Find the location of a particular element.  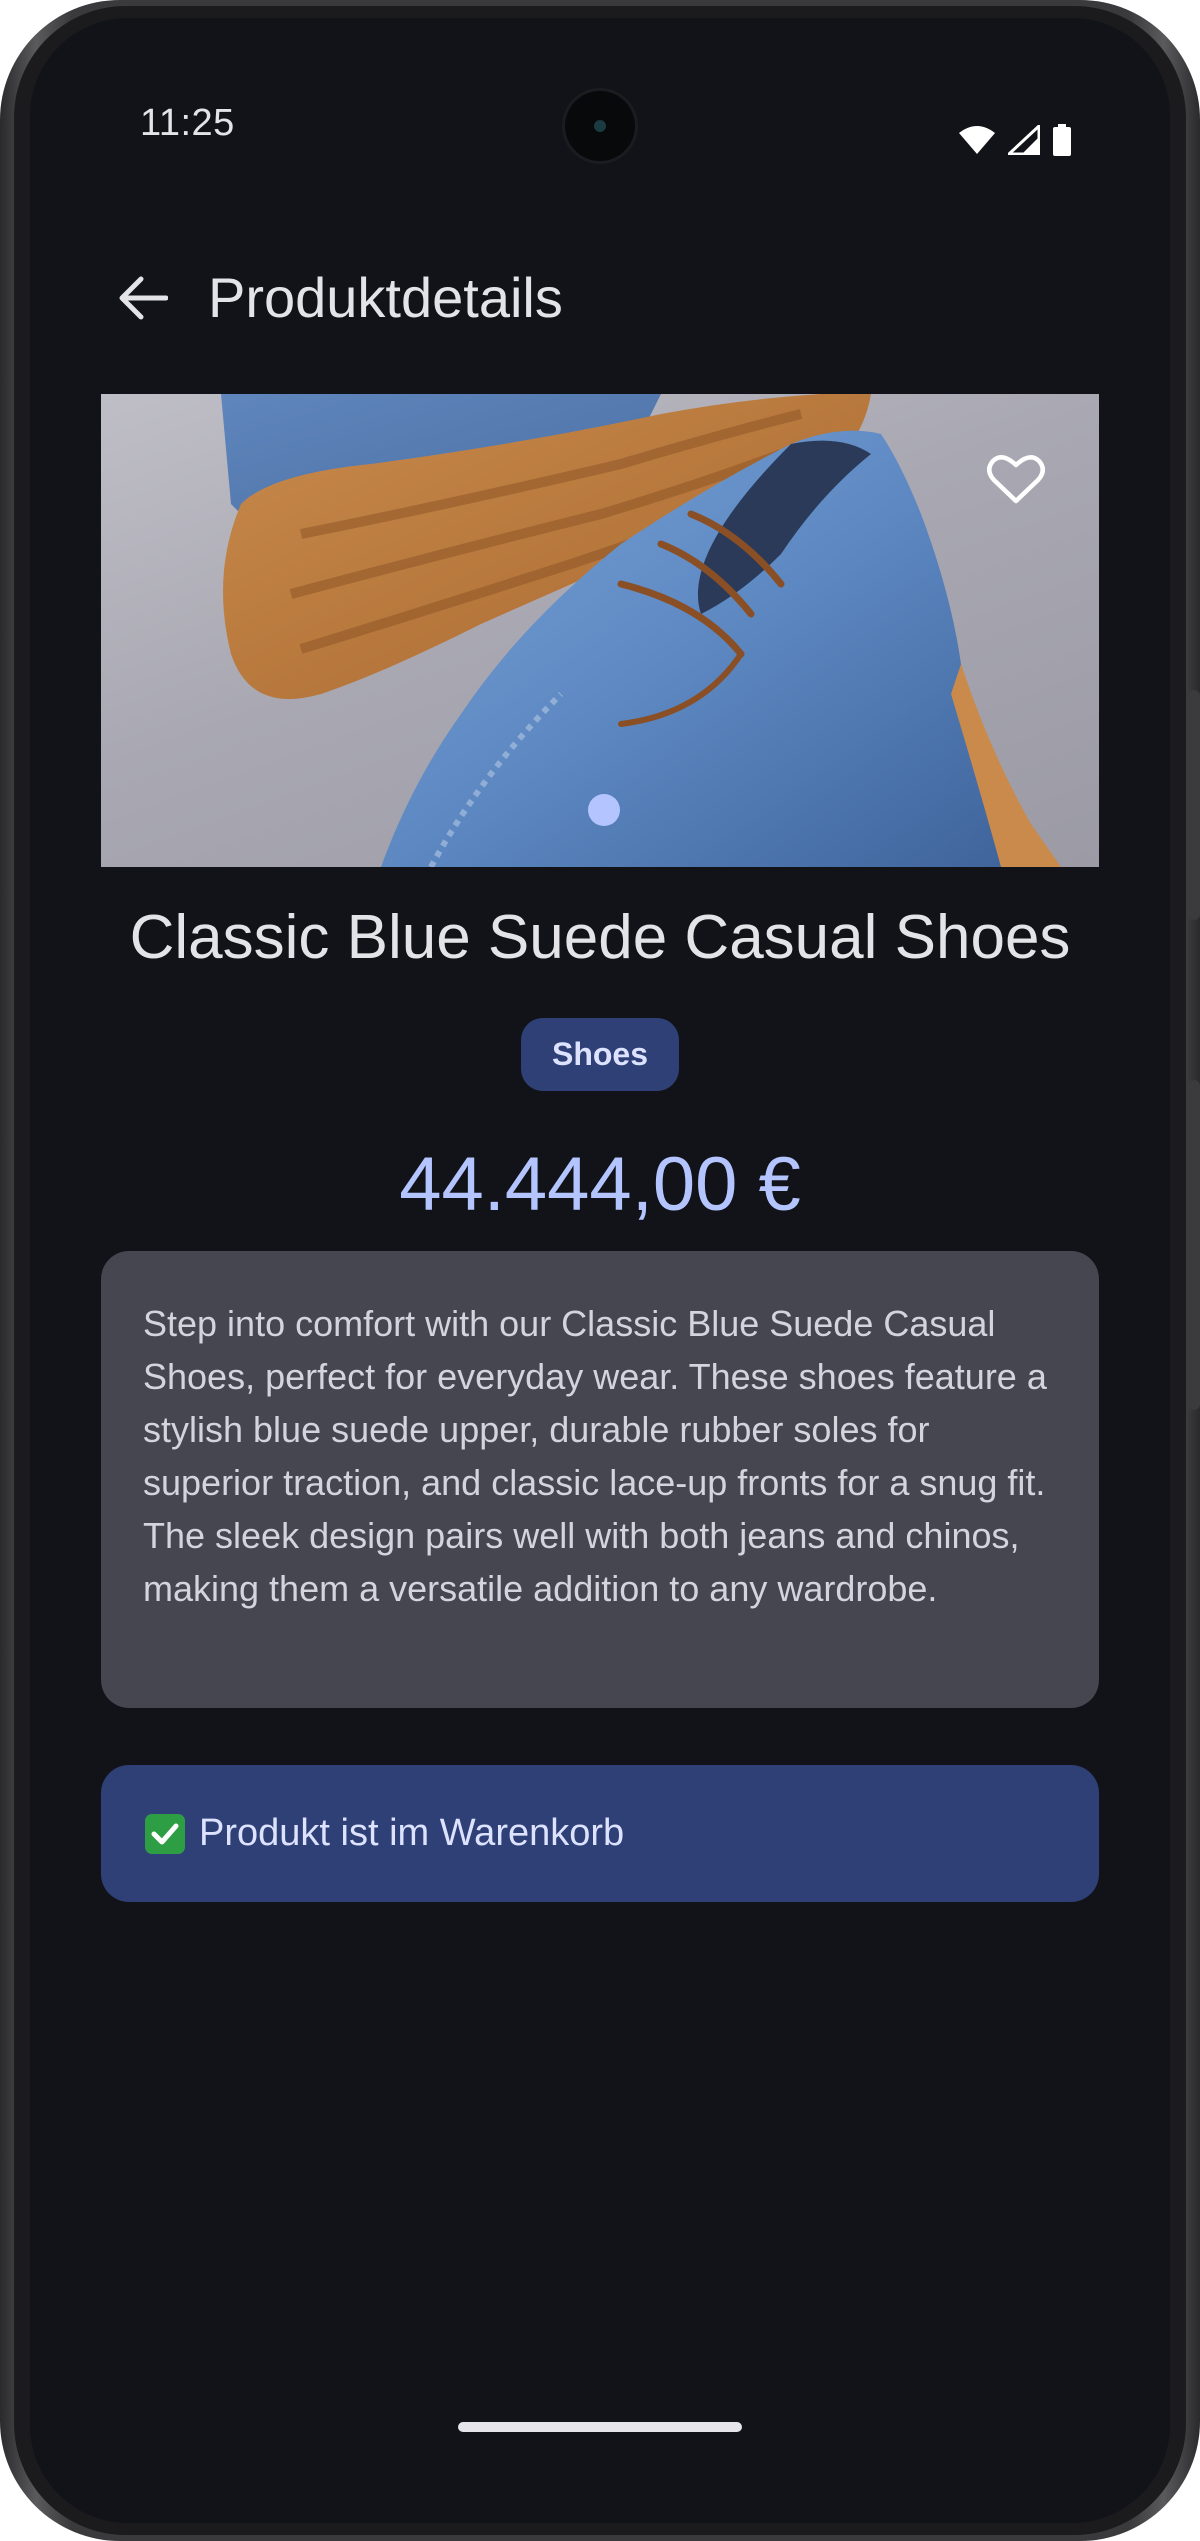

top-app-bar: Produktdetails is located at coordinates (600, 298).